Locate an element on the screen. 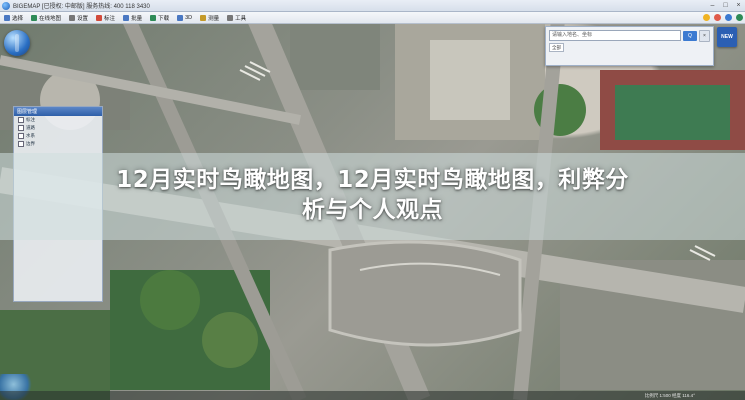 The image size is (745, 400). layer-row: 水系 is located at coordinates (58, 136).